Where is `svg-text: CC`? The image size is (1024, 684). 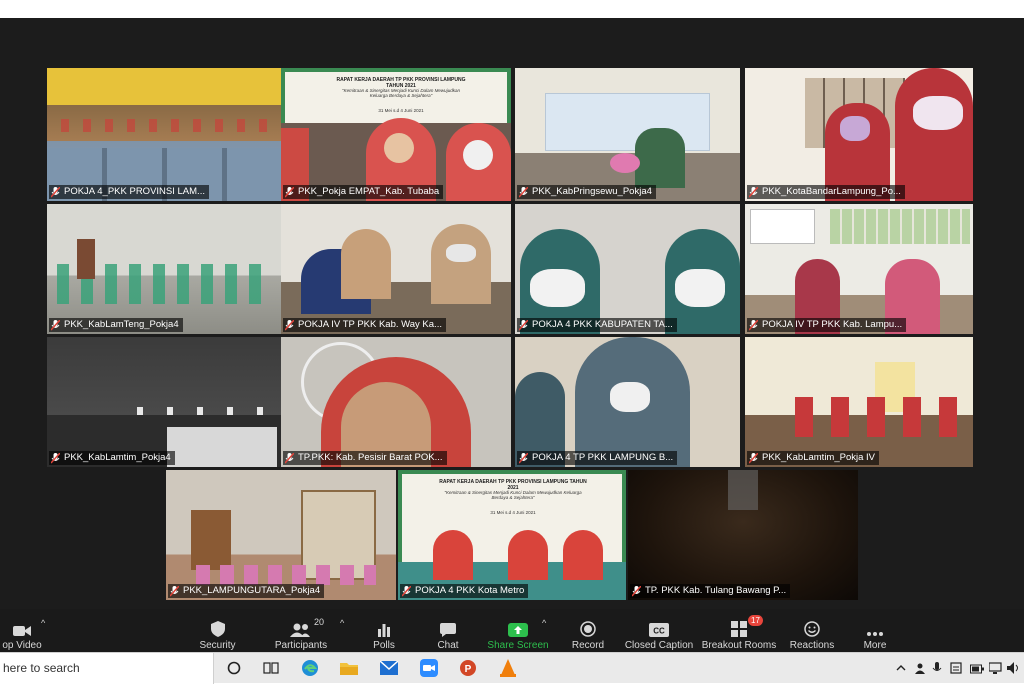 svg-text: CC is located at coordinates (659, 631).